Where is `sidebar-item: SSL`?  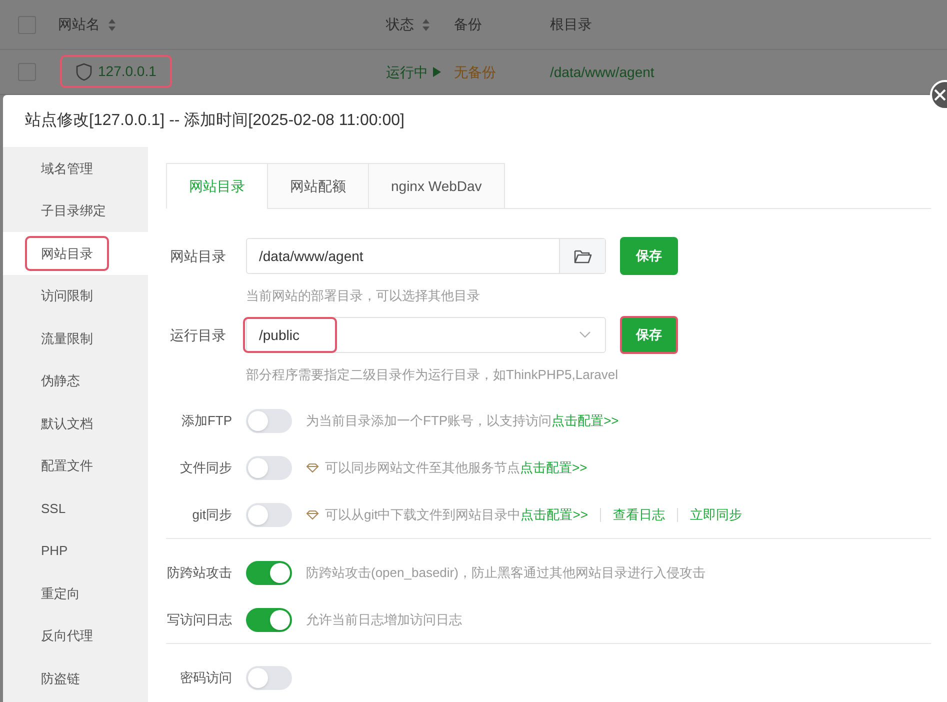 sidebar-item: SSL is located at coordinates (53, 508).